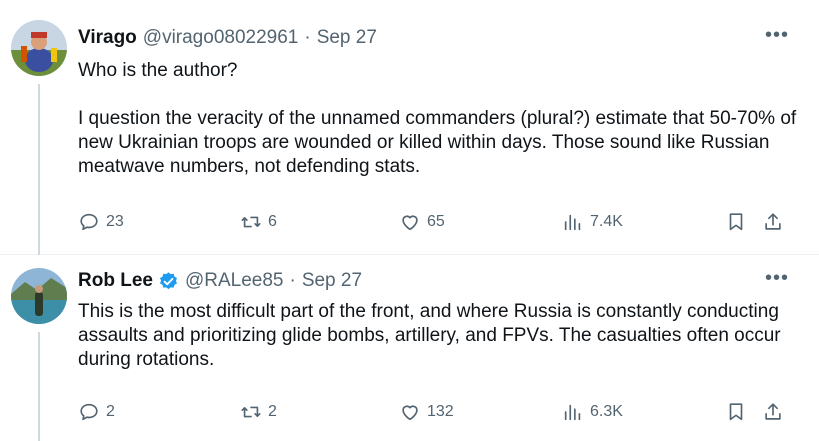 The image size is (819, 441). What do you see at coordinates (115, 281) in the screenshot?
I see `author-name: Rob Lee` at bounding box center [115, 281].